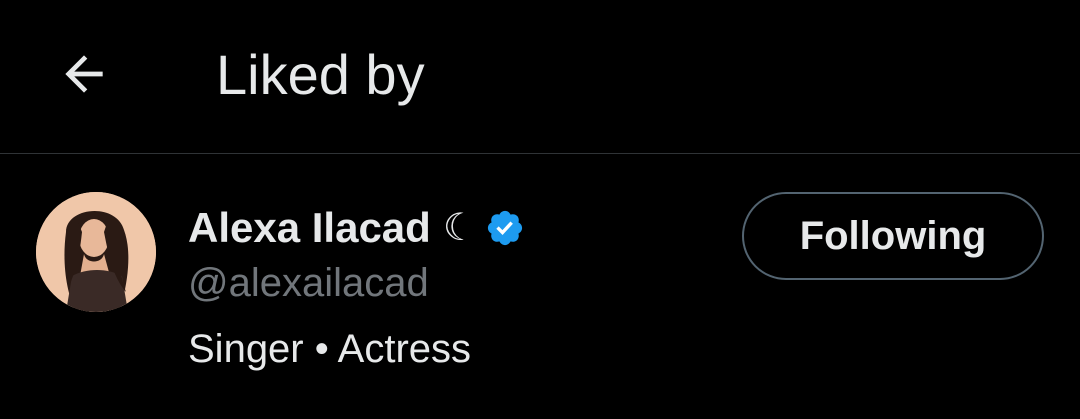 This screenshot has height=419, width=1080. Describe the element at coordinates (459, 228) in the screenshot. I see `moon-emoji: ☾` at that location.